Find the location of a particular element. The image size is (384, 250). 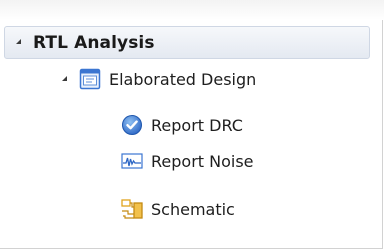

waveform-icon is located at coordinates (132, 161).